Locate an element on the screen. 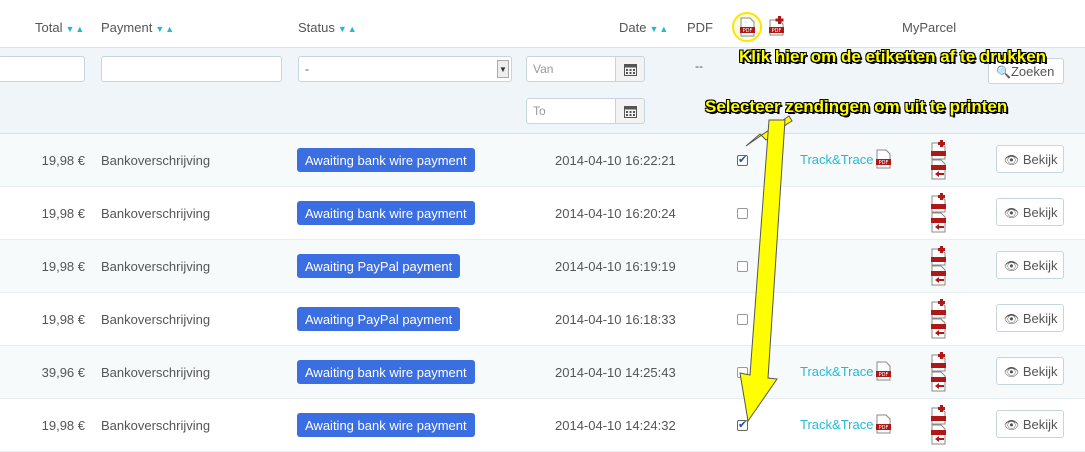 This screenshot has height=452, width=1085. header-payment: Payment ▼▲ is located at coordinates (138, 27).